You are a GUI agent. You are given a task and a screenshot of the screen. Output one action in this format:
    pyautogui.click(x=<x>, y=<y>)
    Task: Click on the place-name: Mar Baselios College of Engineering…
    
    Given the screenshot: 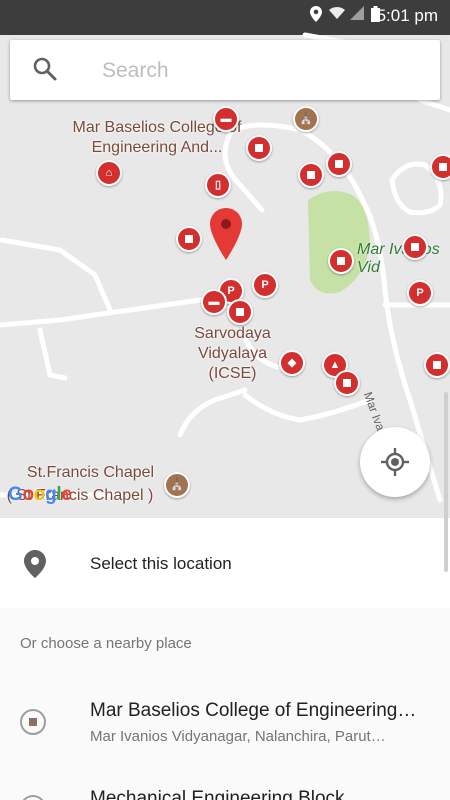 What is the action you would take?
    pyautogui.click(x=253, y=710)
    